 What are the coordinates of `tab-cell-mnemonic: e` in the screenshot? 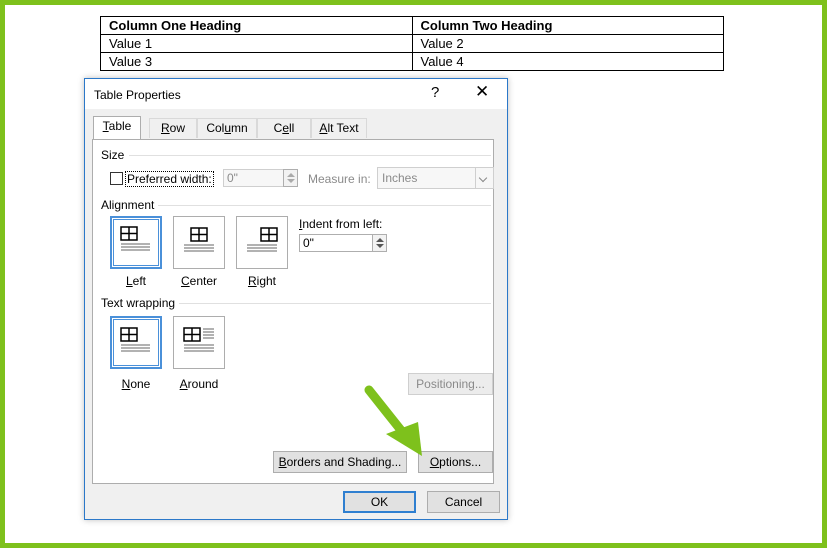 It's located at (285, 128).